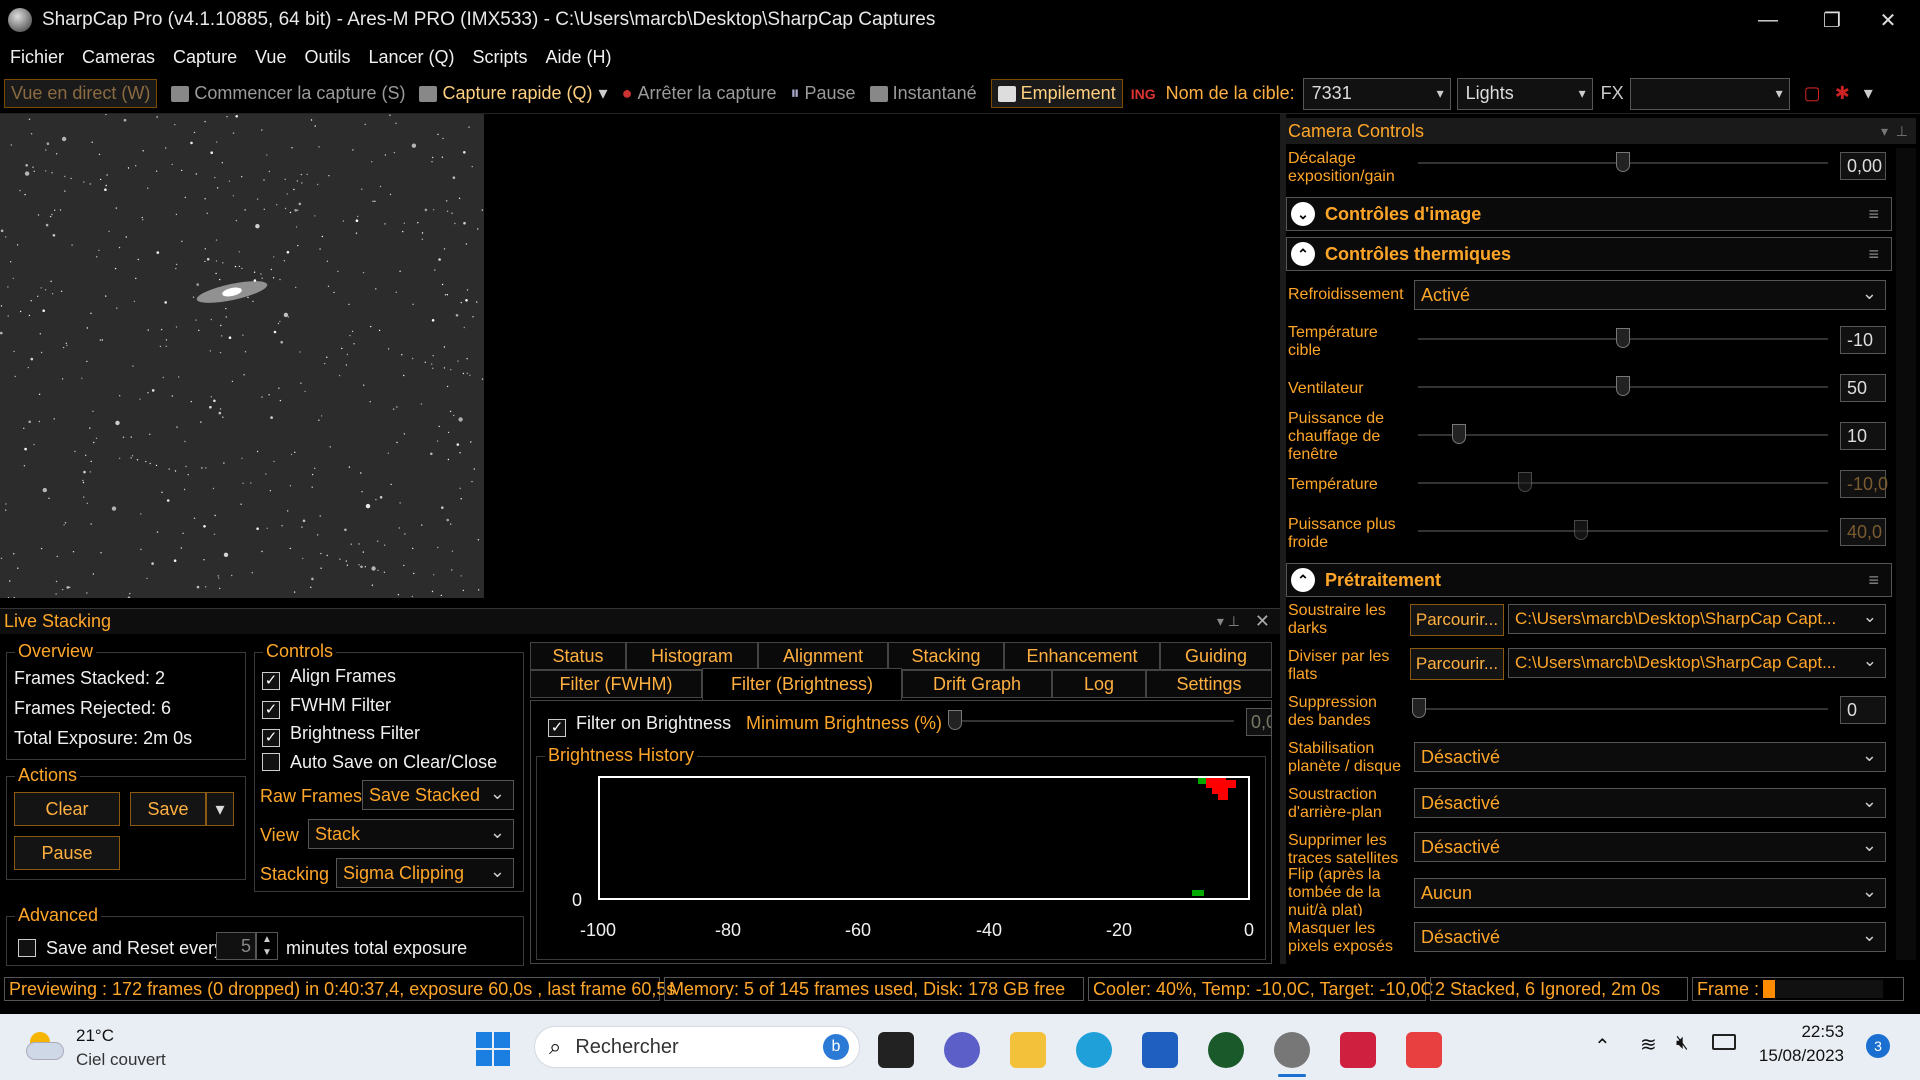 This screenshot has width=1920, height=1080. Describe the element at coordinates (1589, 254) in the screenshot. I see `thermal-controls-section: ⌃ Contrôles thermiques ≡` at that location.